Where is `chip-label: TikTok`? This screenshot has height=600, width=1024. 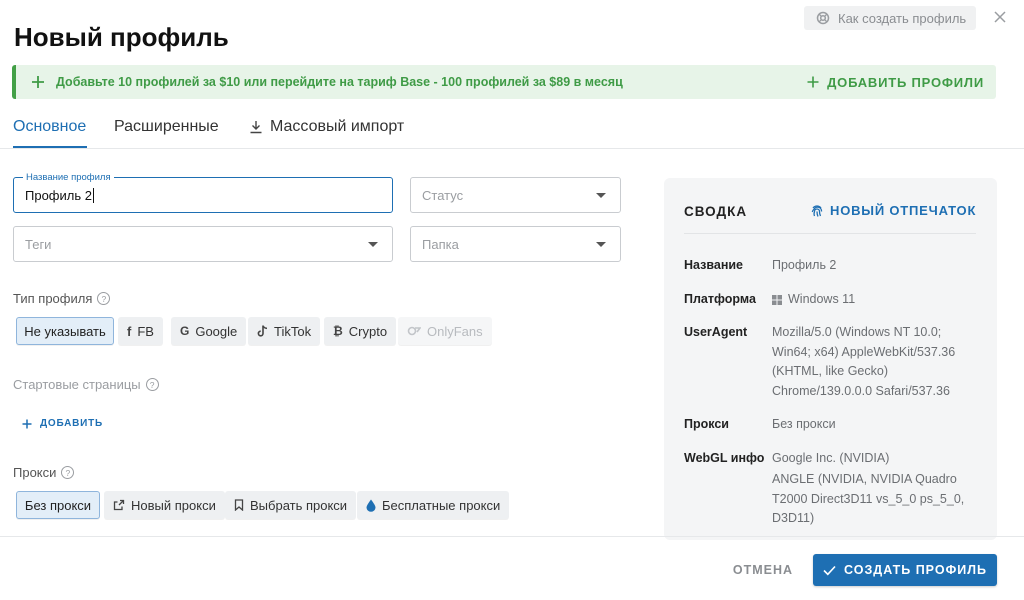 chip-label: TikTok is located at coordinates (293, 331).